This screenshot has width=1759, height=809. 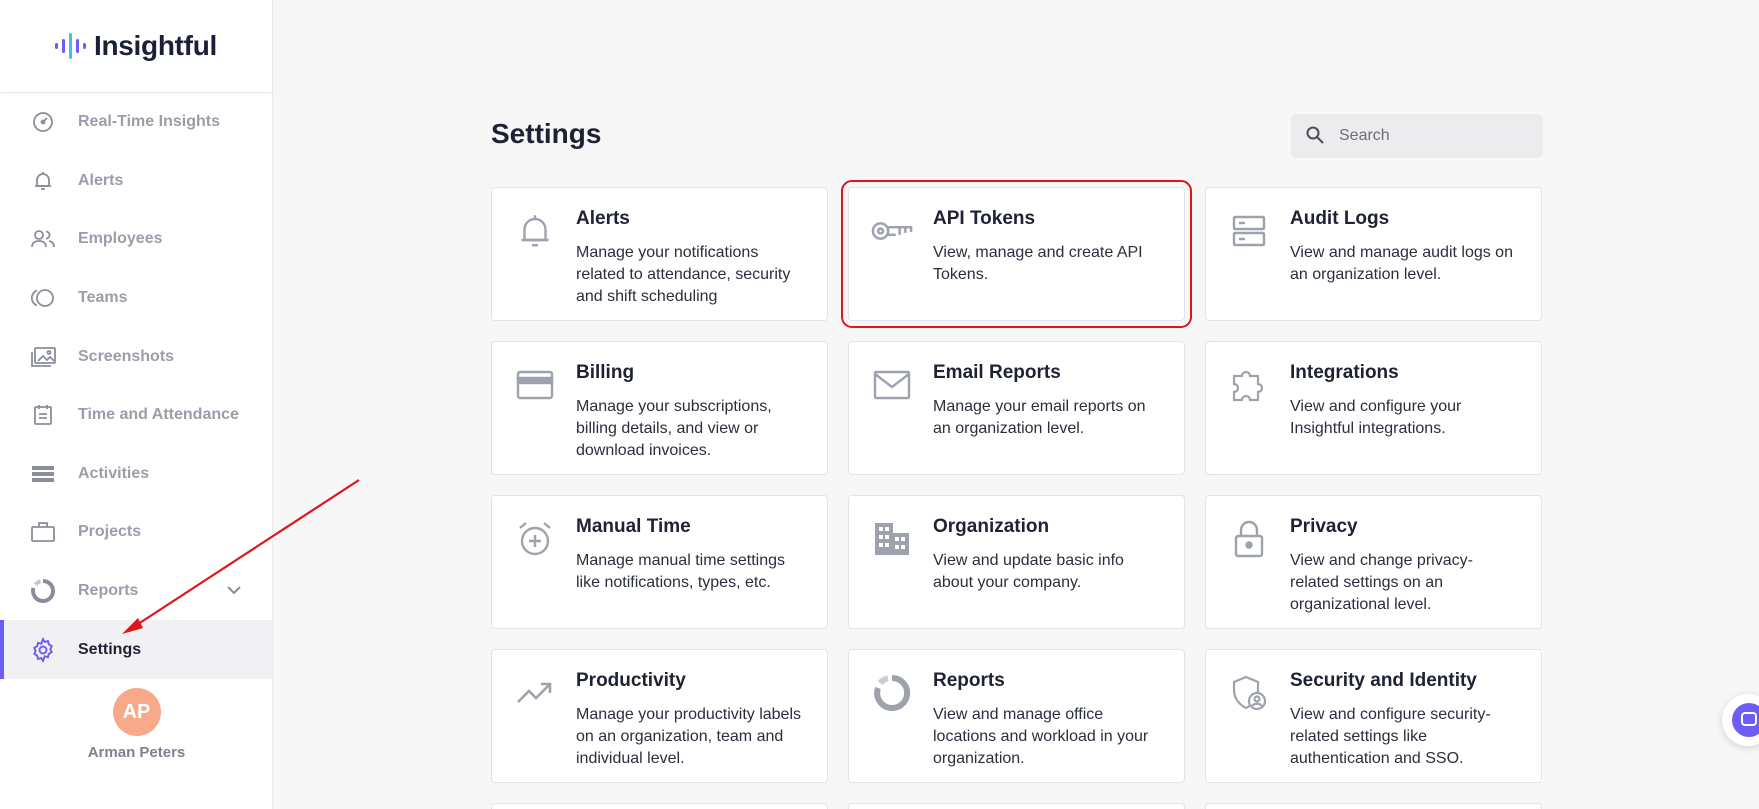 I want to click on puzzle-icon, so click(x=1249, y=385).